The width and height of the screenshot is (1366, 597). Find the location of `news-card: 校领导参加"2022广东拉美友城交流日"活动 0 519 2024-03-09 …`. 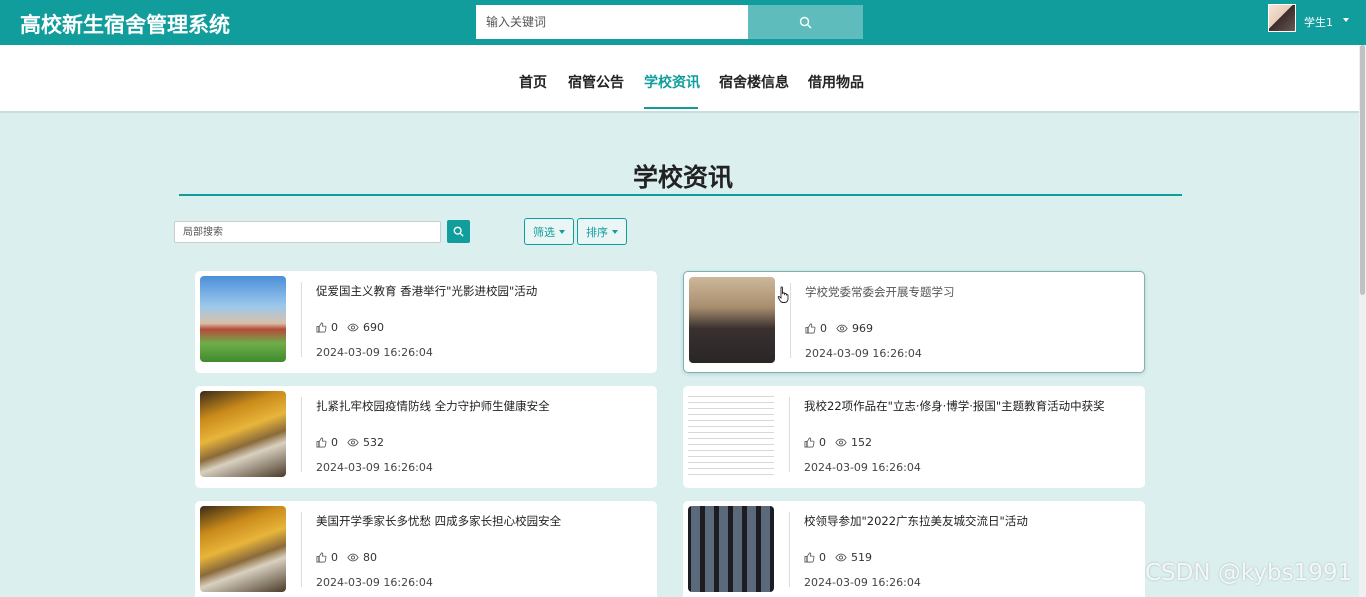

news-card: 校领导参加"2022广东拉美友城交流日"活动 0 519 2024-03-09 … is located at coordinates (914, 549).